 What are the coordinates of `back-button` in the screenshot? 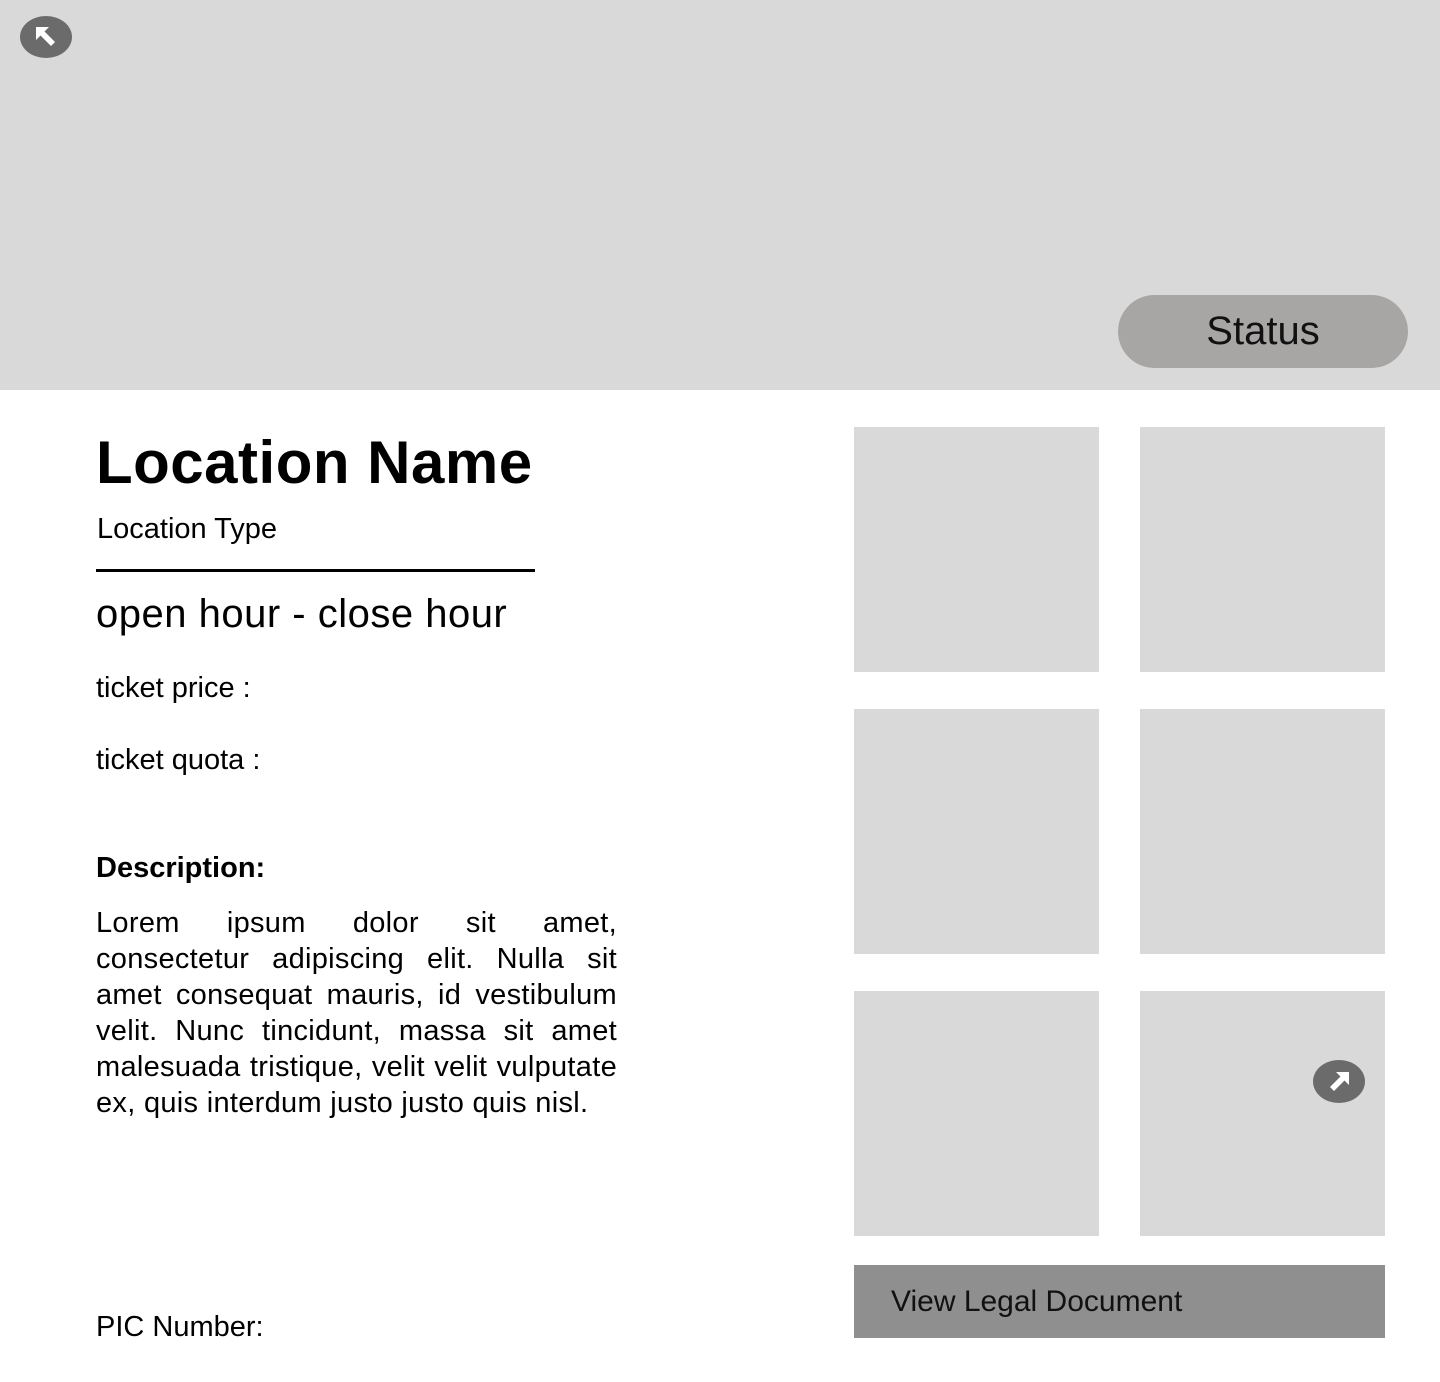 It's located at (46, 37).